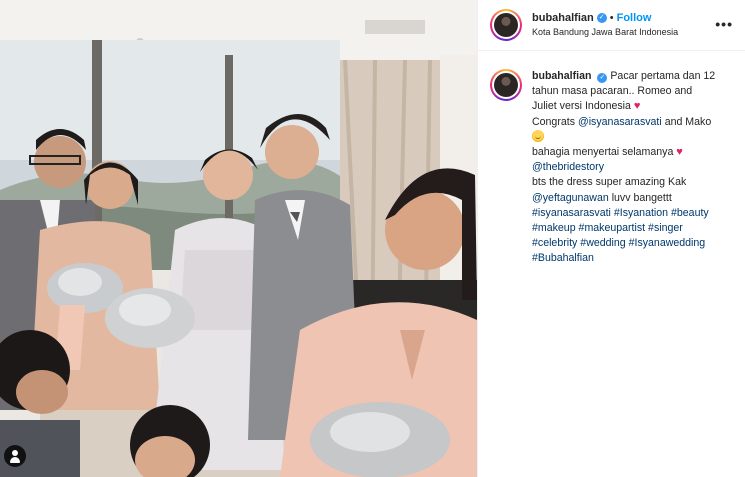  I want to click on hashtag-link: #makeup, so click(554, 228).